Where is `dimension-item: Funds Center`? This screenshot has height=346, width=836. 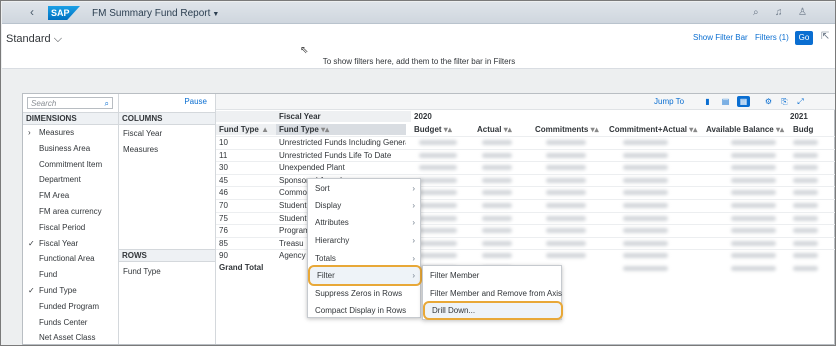 dimension-item: Funds Center is located at coordinates (55, 323).